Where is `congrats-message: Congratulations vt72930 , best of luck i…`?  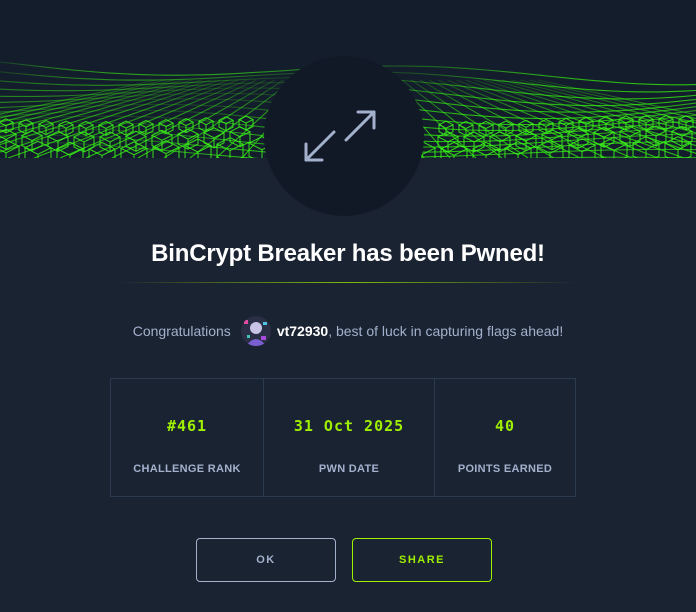
congrats-message: Congratulations vt72930 , best of luck i… is located at coordinates (348, 331).